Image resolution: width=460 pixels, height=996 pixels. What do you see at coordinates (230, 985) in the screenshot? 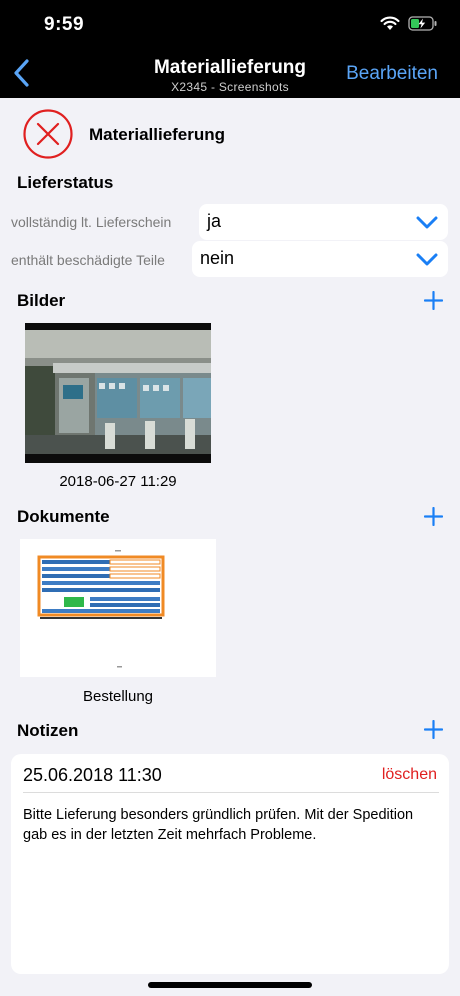
I see `home-indicator` at bounding box center [230, 985].